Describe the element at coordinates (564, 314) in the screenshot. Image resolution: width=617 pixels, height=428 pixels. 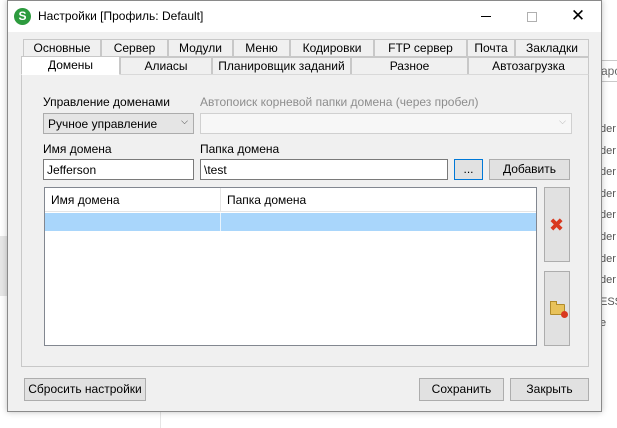
I see `folder-badge-icon` at that location.